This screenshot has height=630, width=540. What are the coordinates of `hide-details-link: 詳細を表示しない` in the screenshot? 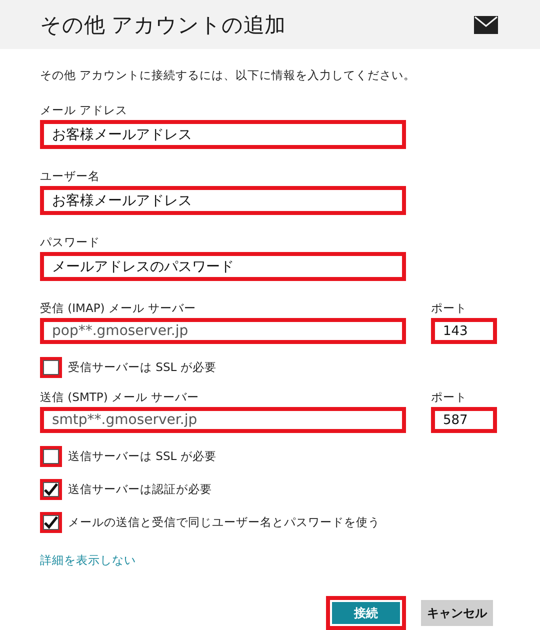 It's located at (88, 560).